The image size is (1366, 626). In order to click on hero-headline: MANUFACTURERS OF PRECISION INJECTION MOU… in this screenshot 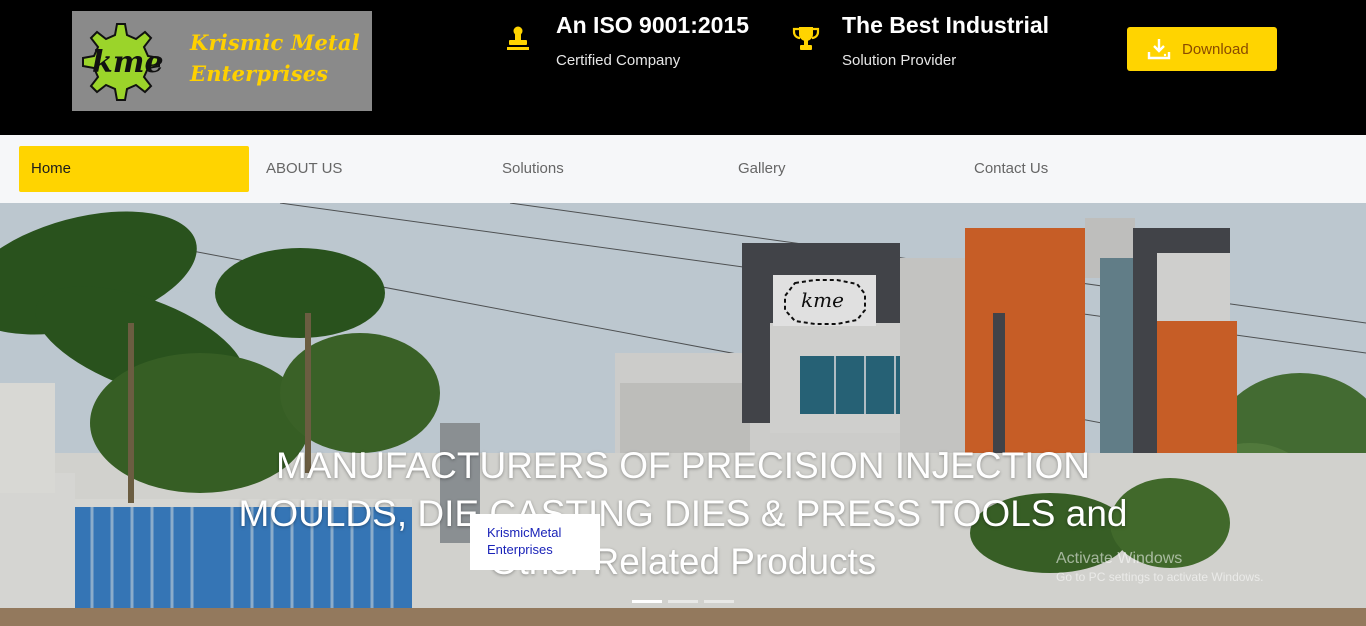, I will do `click(683, 513)`.